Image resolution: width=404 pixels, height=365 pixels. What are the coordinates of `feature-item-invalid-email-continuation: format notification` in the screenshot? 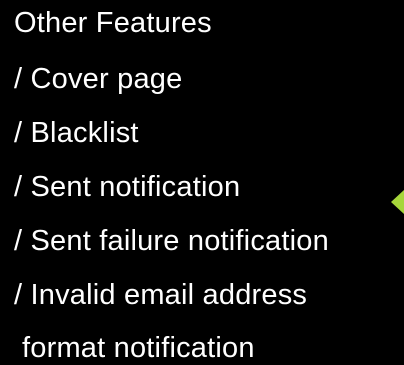 It's located at (138, 348).